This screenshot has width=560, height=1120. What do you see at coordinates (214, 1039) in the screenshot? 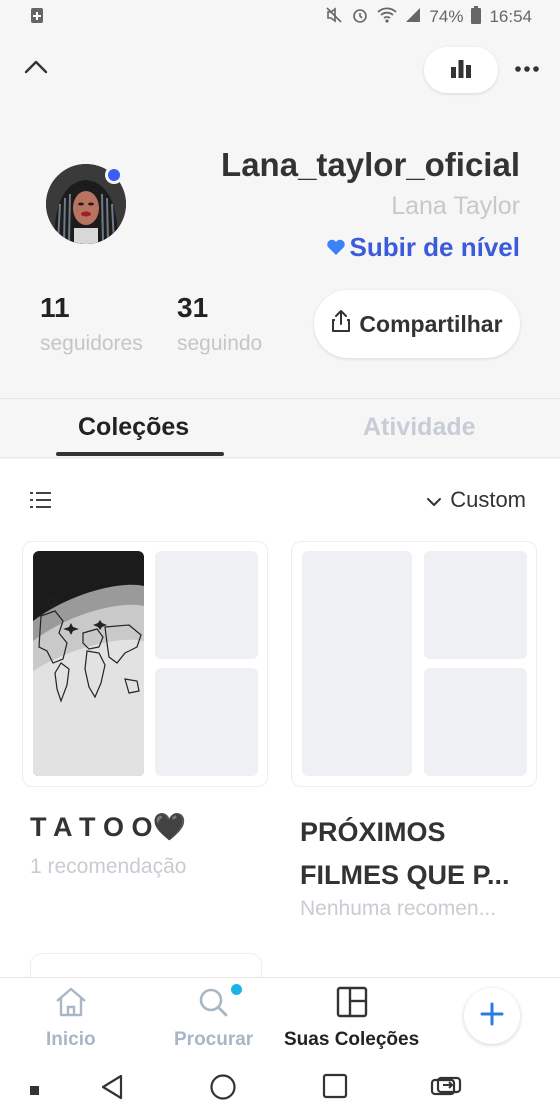
I see `nav-procurar-label: Procurar` at bounding box center [214, 1039].